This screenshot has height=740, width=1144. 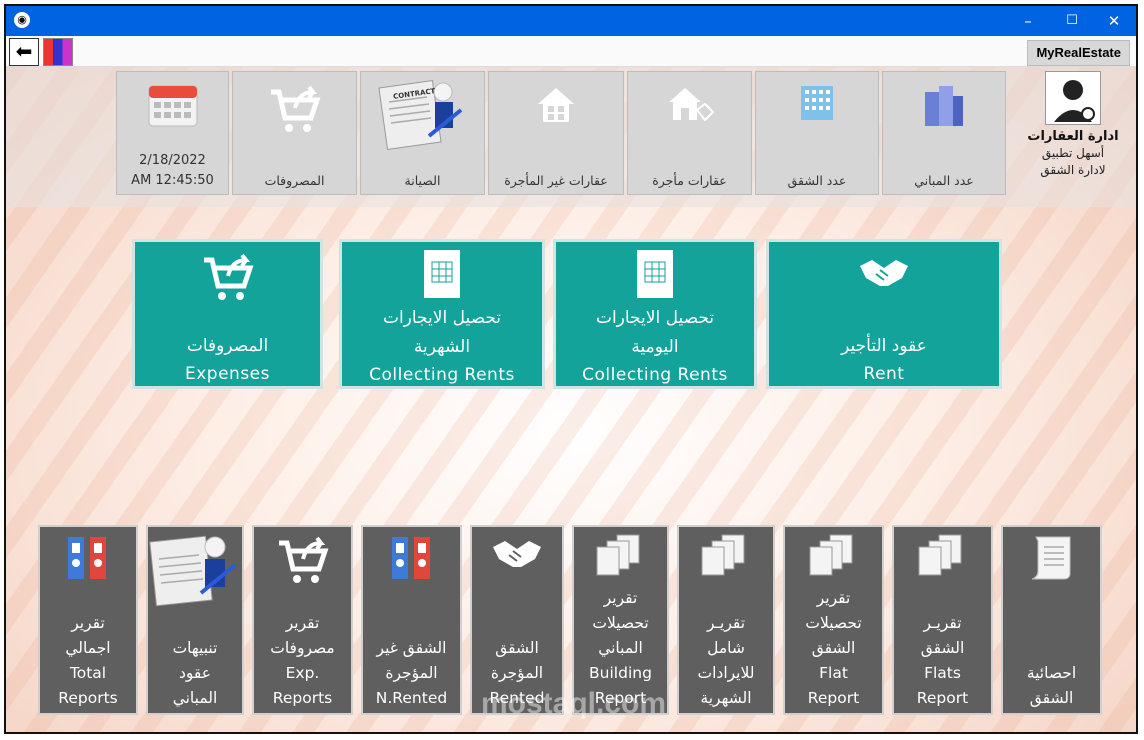 What do you see at coordinates (294, 180) in the screenshot?
I see `expenses-label: المصروفات` at bounding box center [294, 180].